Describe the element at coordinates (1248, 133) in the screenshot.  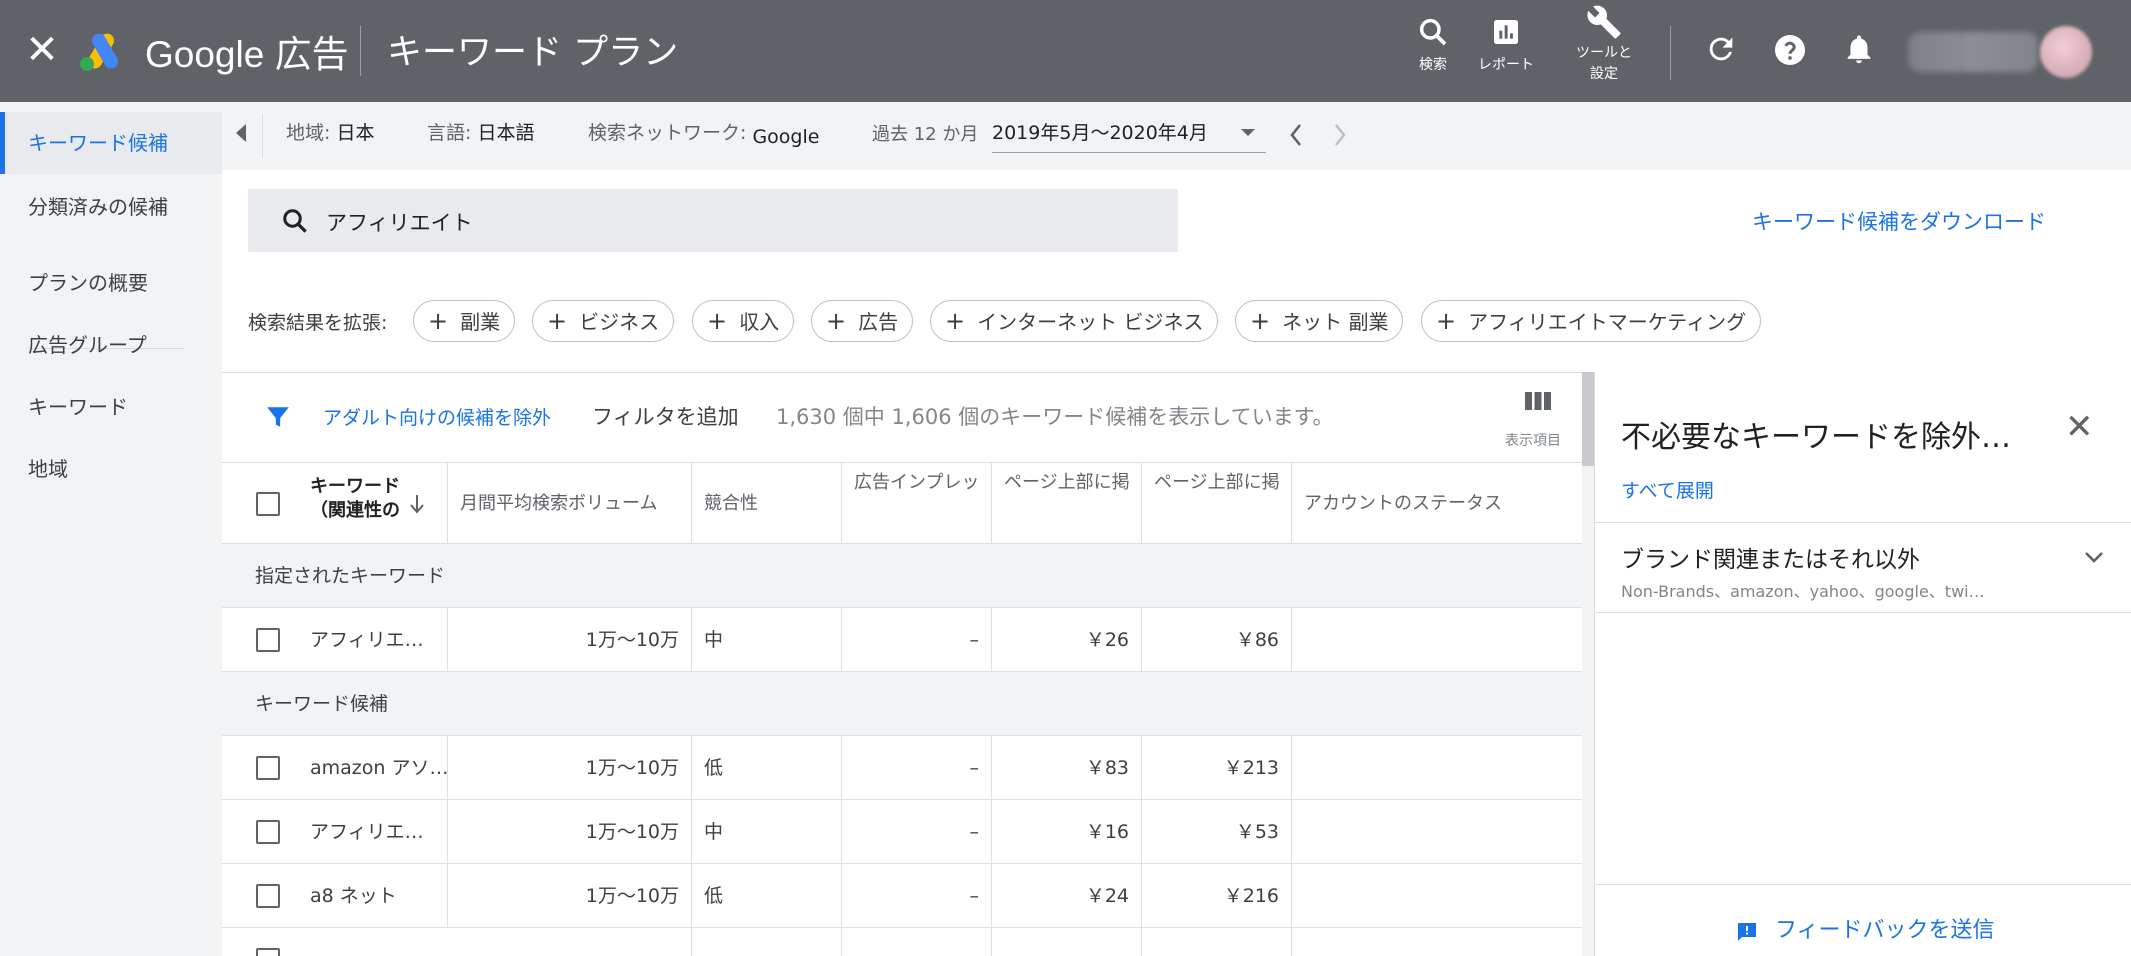
I see `dropdown-arrow-icon` at that location.